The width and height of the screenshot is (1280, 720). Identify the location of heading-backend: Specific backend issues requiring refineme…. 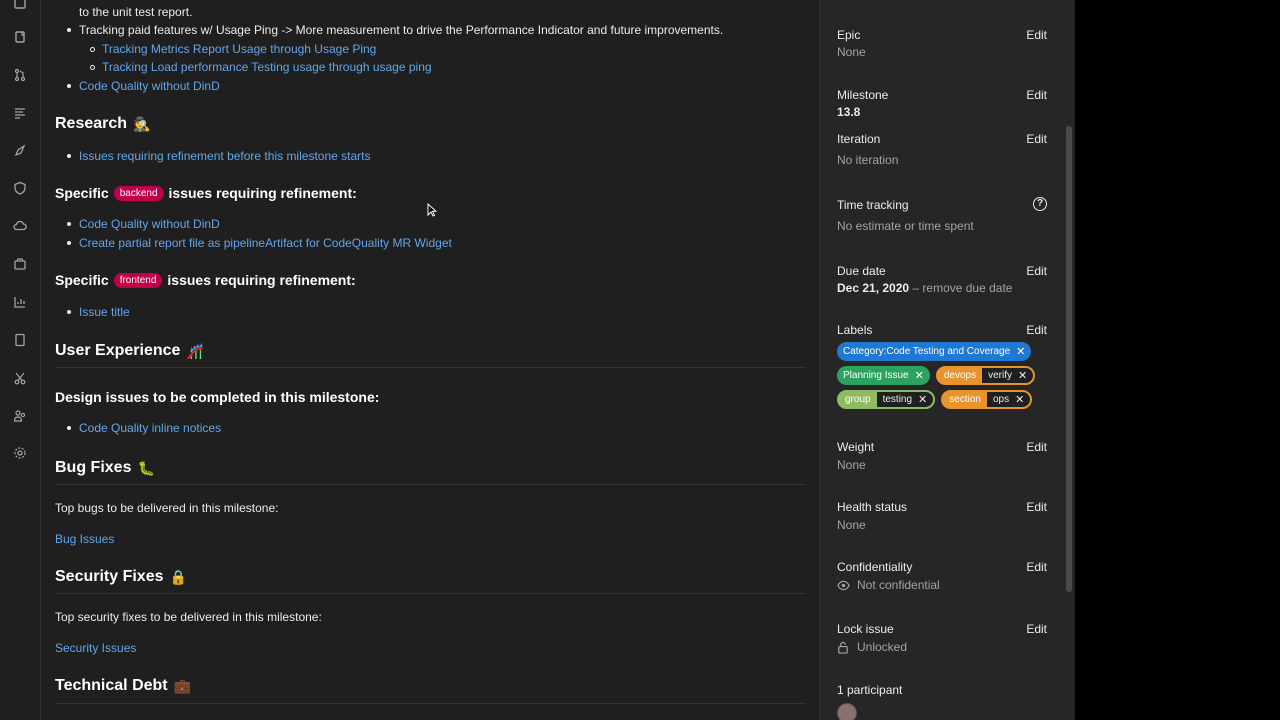
(206, 193).